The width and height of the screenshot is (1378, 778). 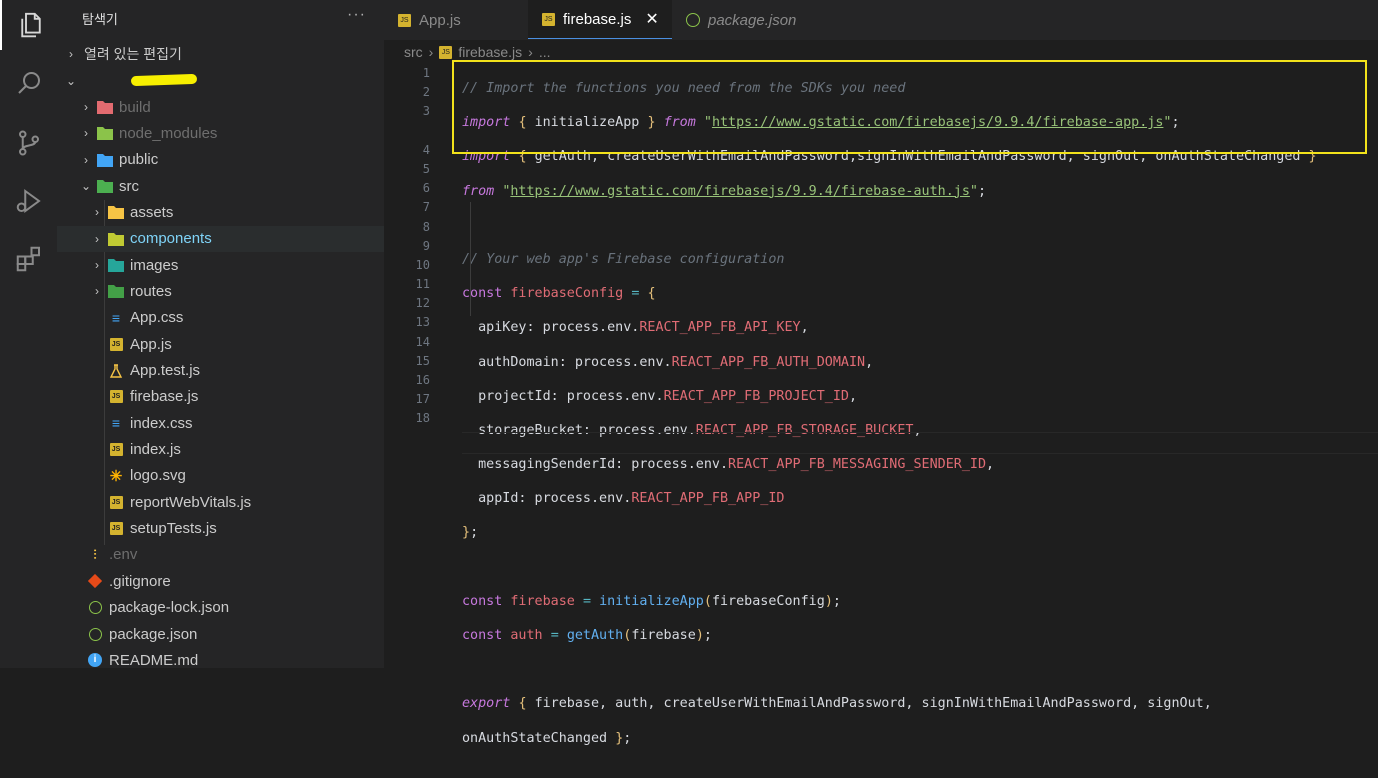 I want to click on tree-item-public: › public, so click(x=220, y=160).